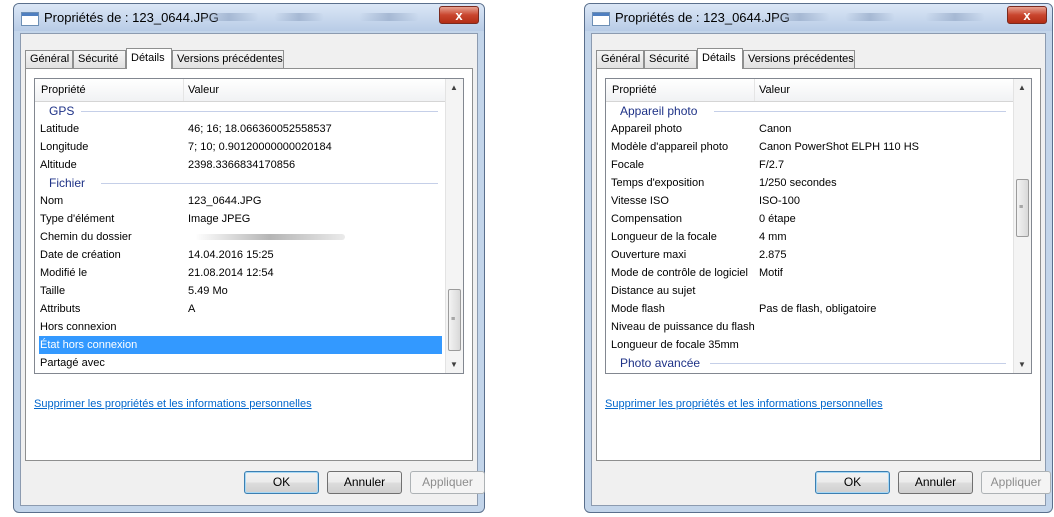 Image resolution: width=1054 pixels, height=517 pixels. I want to click on list-item: Partagé avec, so click(240, 363).